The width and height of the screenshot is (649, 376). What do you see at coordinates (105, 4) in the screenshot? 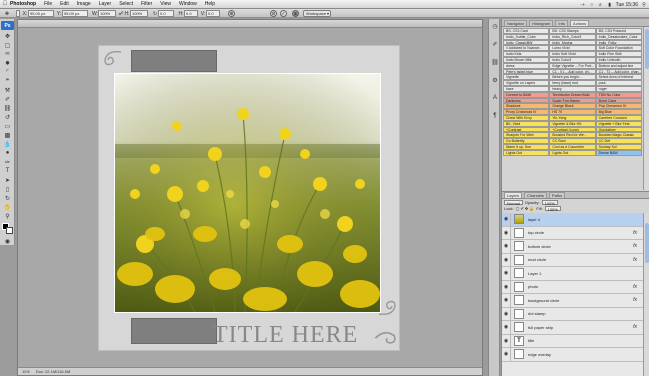
I see `menu-layer: Layer` at bounding box center [105, 4].